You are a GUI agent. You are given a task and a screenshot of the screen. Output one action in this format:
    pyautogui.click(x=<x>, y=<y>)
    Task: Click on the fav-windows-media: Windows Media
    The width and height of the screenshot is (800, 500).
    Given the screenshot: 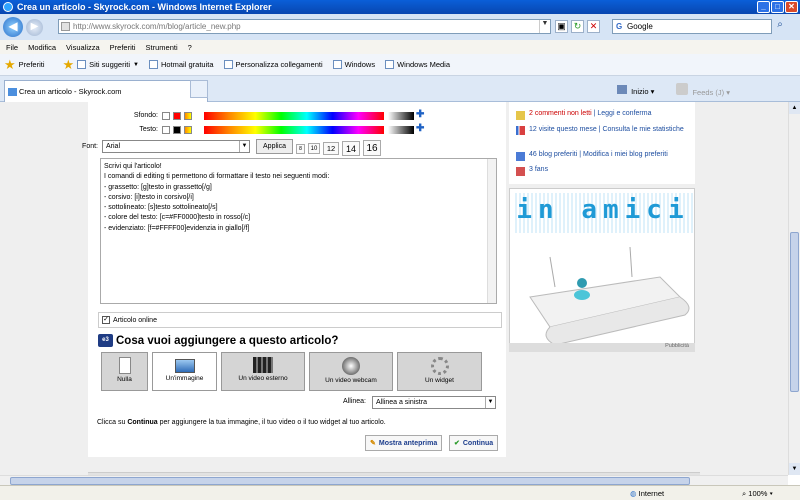 What is the action you would take?
    pyautogui.click(x=417, y=64)
    